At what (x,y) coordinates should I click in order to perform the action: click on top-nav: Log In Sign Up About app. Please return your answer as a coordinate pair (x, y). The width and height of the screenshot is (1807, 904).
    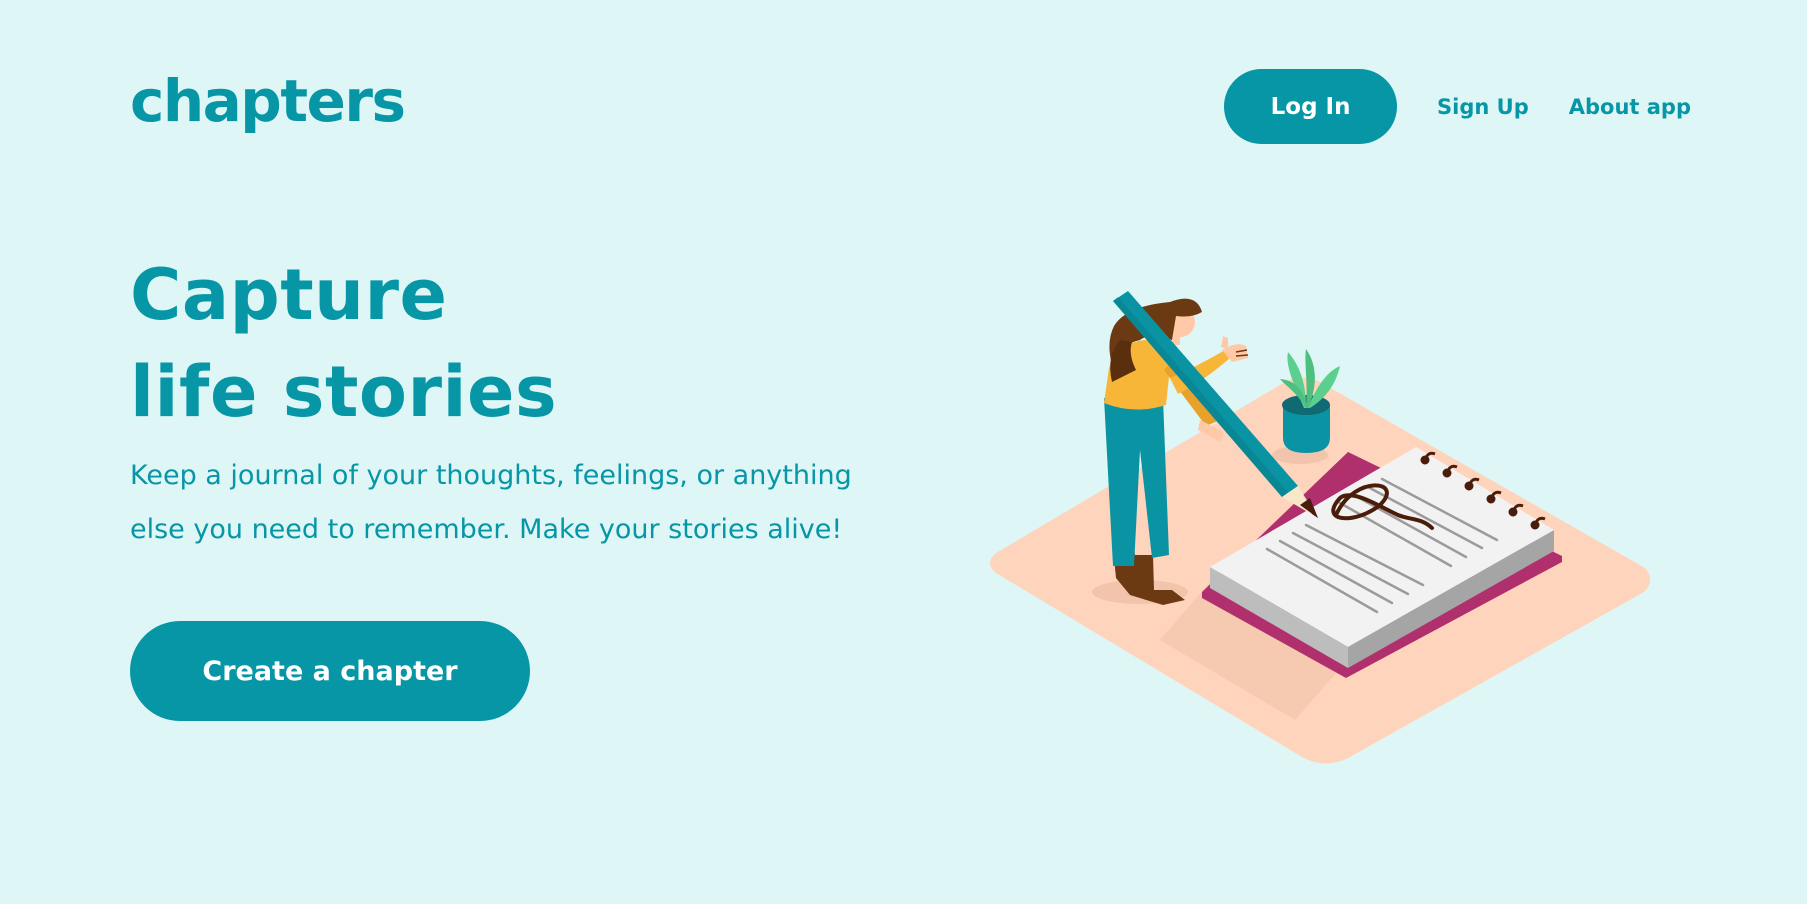
    Looking at the image, I should click on (1457, 106).